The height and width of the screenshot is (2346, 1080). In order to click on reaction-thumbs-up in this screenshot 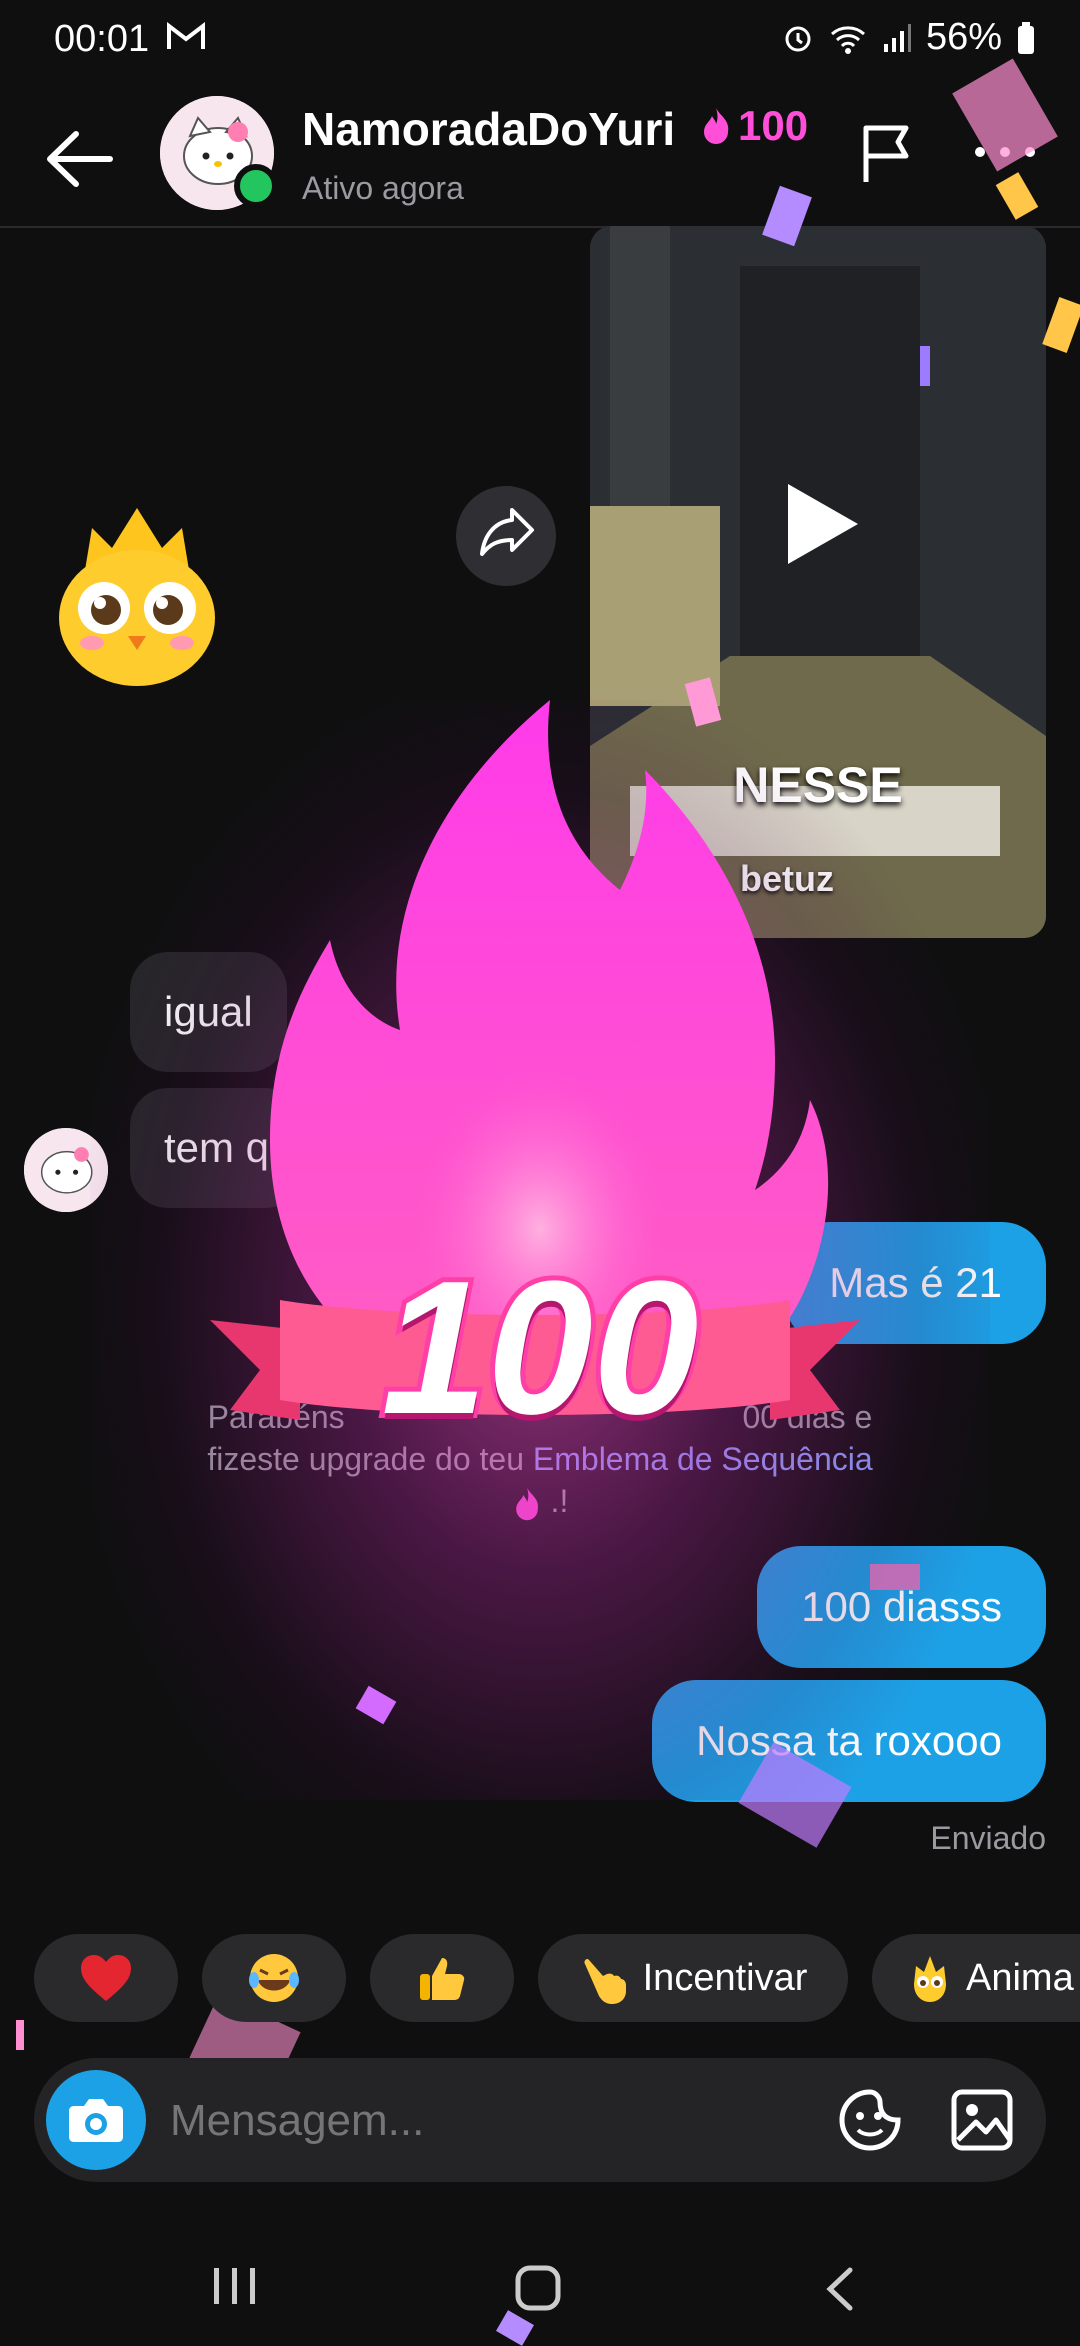, I will do `click(442, 1978)`.